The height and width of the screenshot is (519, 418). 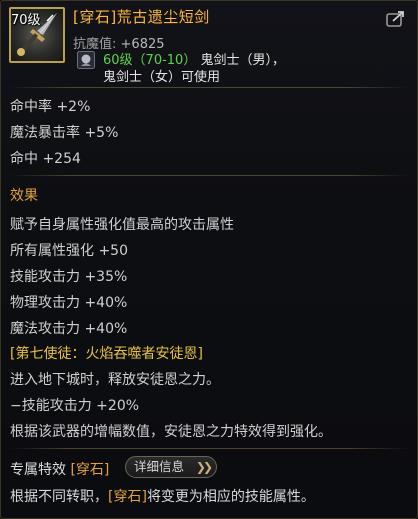 I want to click on double-chevron-right-icon: ❯❯, so click(x=204, y=467).